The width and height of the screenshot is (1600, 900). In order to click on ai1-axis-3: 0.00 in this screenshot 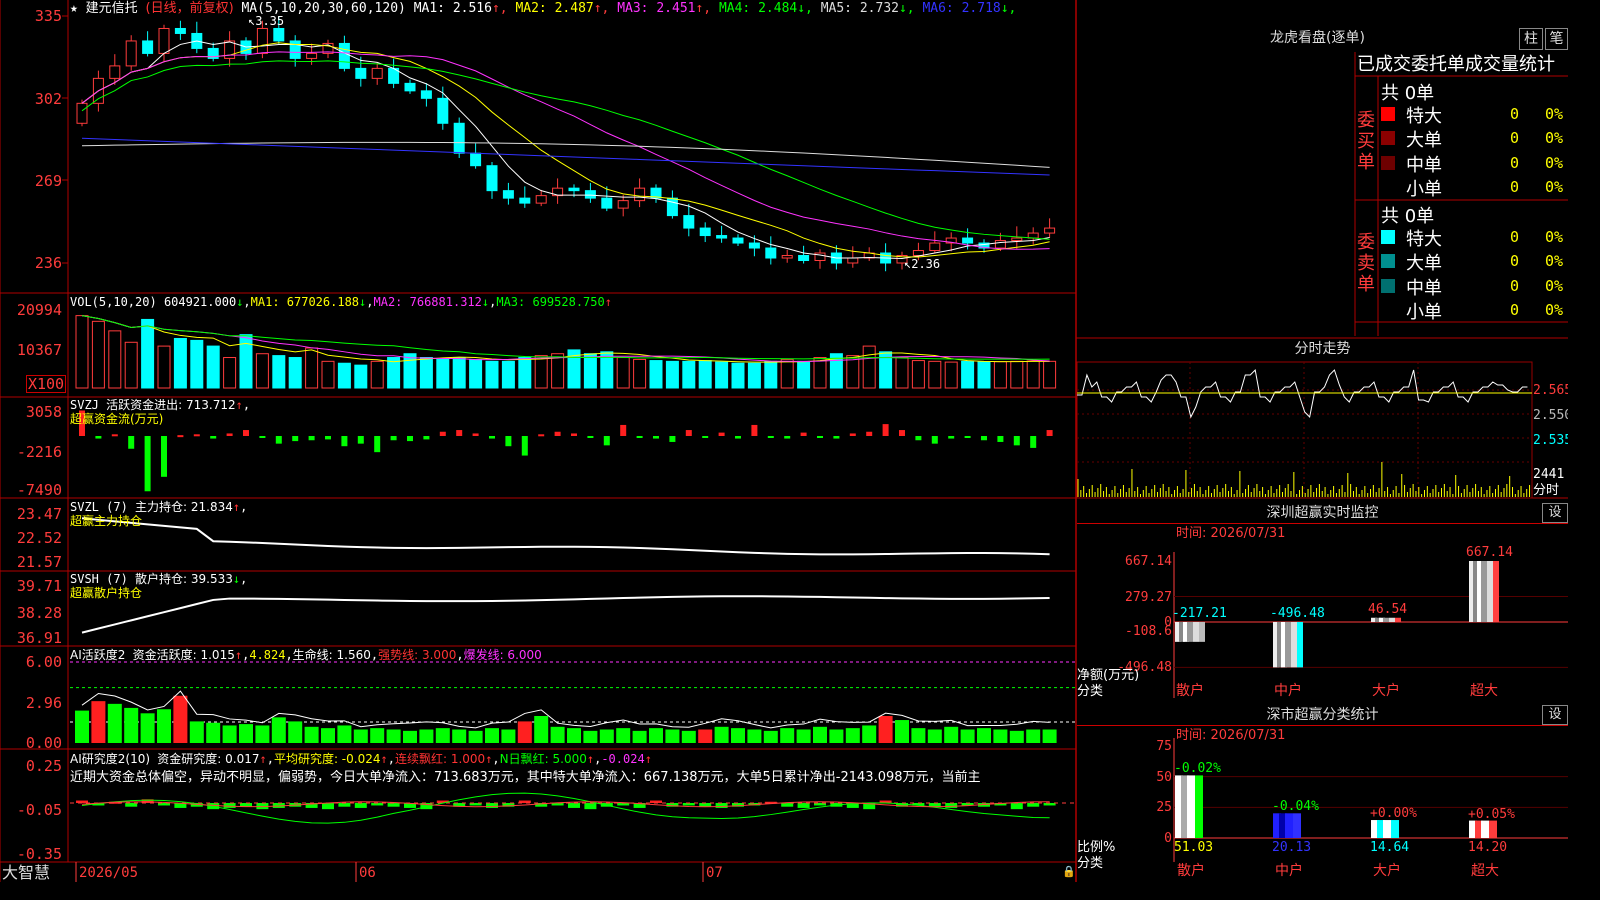, I will do `click(43, 743)`.